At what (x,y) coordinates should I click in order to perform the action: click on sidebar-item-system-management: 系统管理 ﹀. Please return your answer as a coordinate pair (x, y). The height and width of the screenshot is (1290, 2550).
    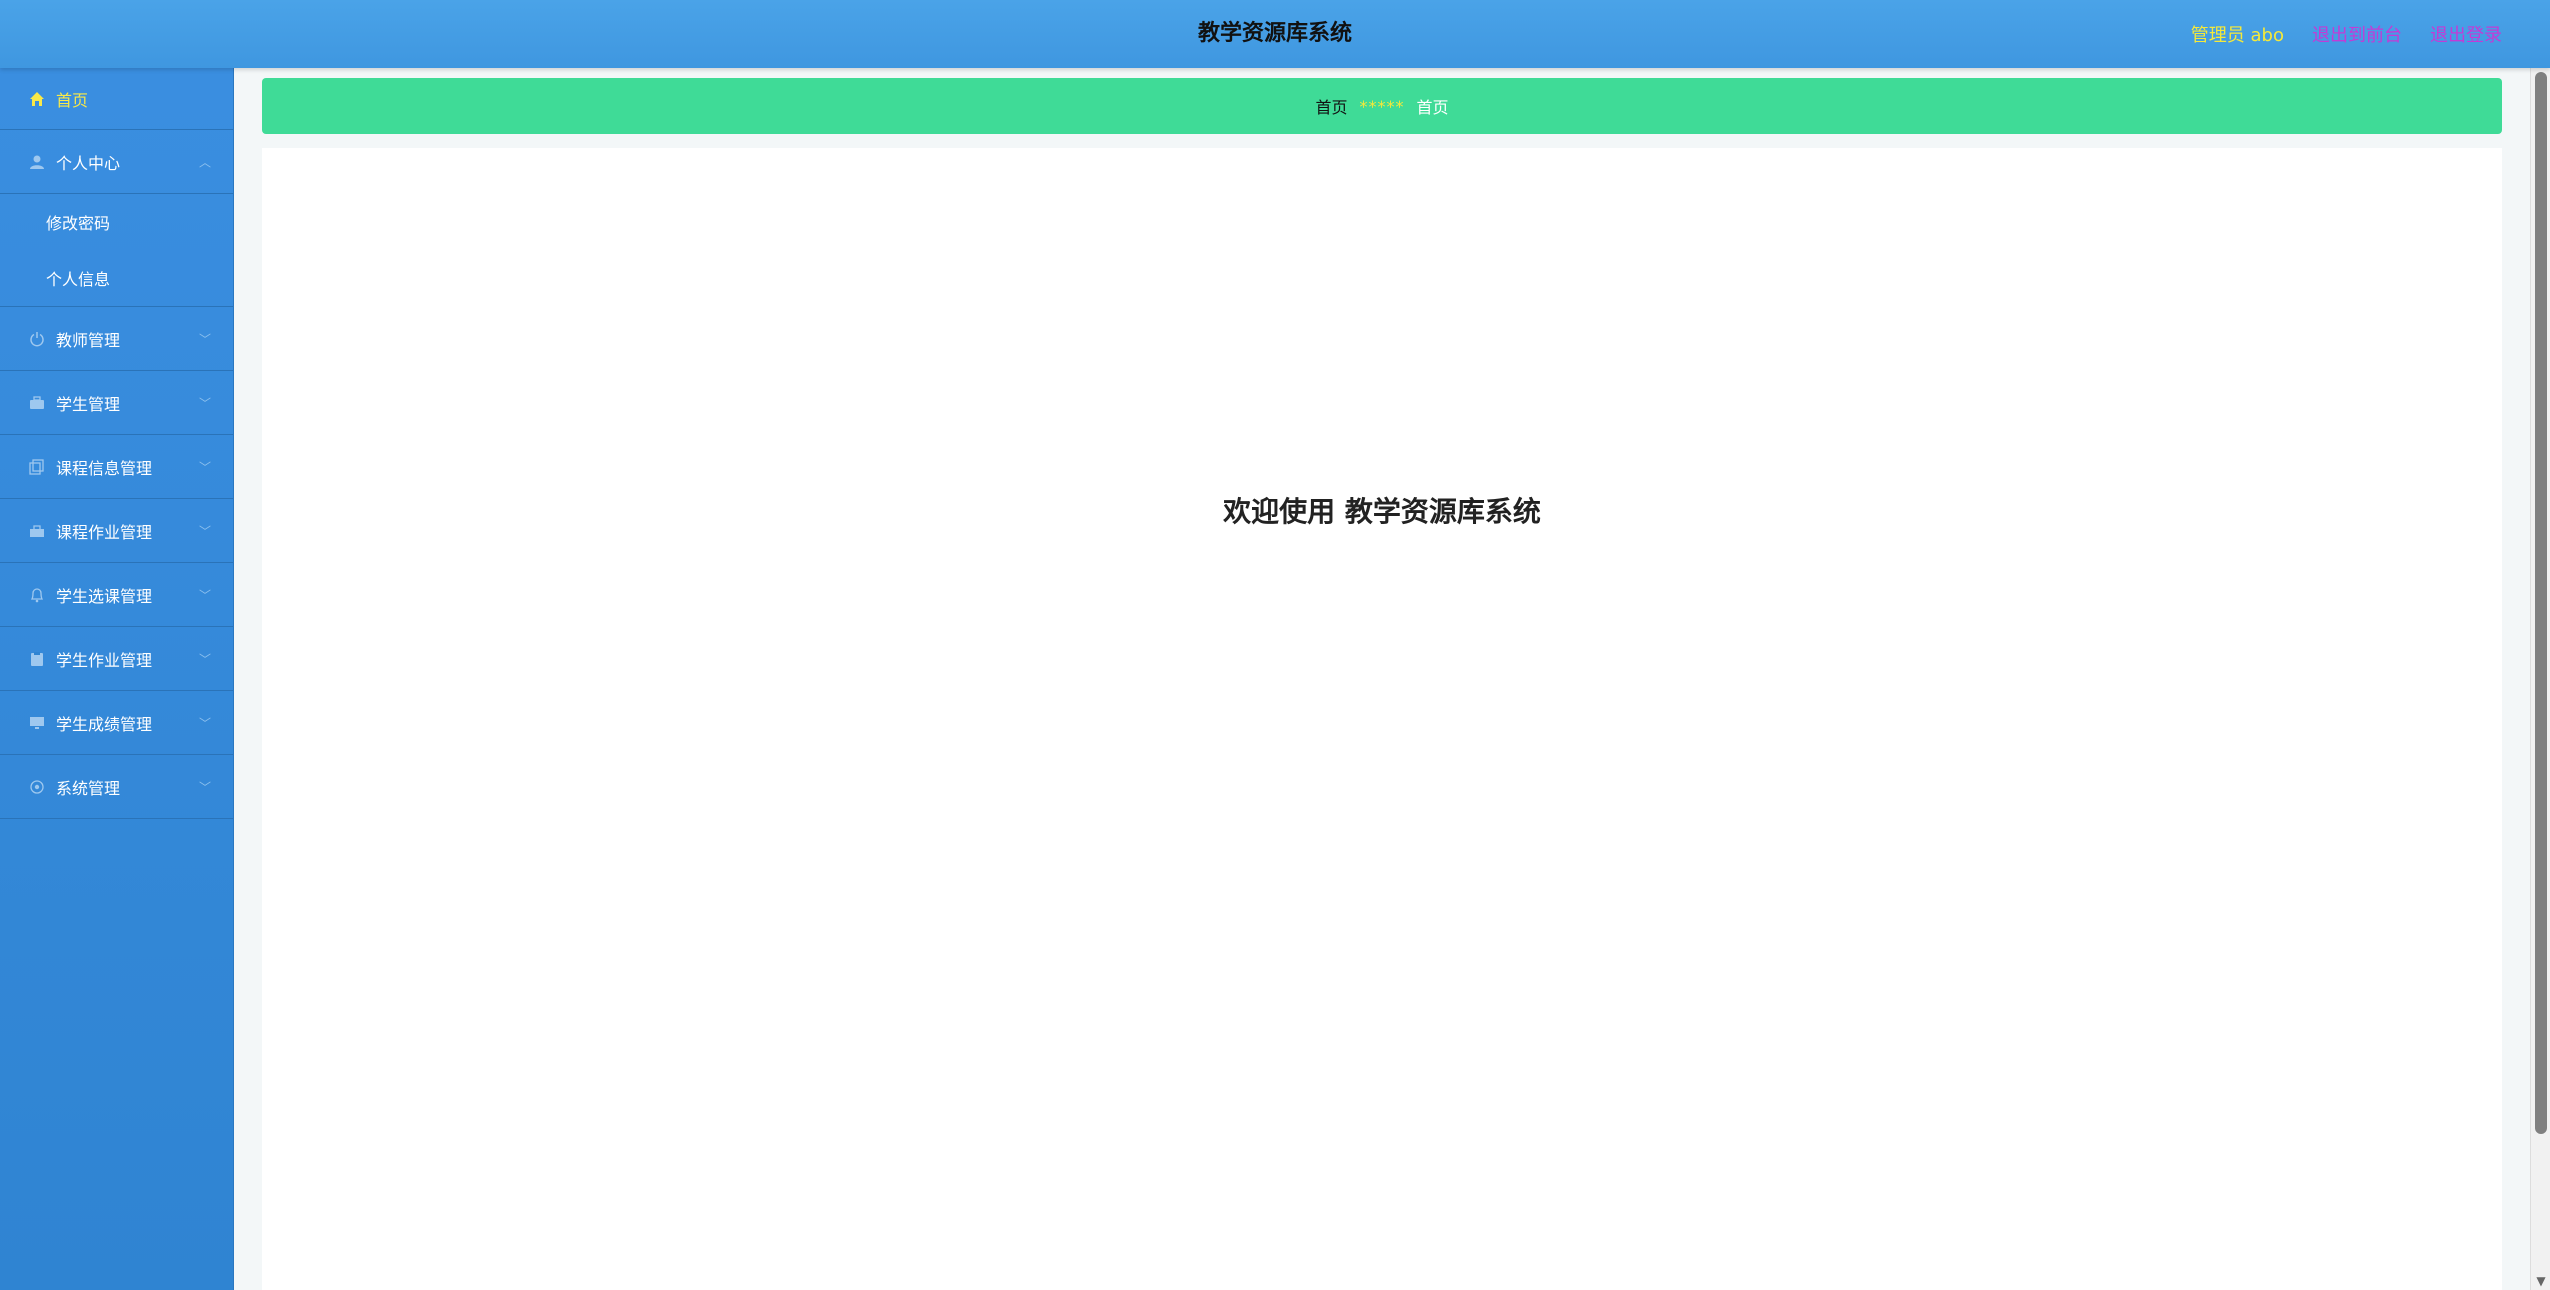
    Looking at the image, I should click on (116, 787).